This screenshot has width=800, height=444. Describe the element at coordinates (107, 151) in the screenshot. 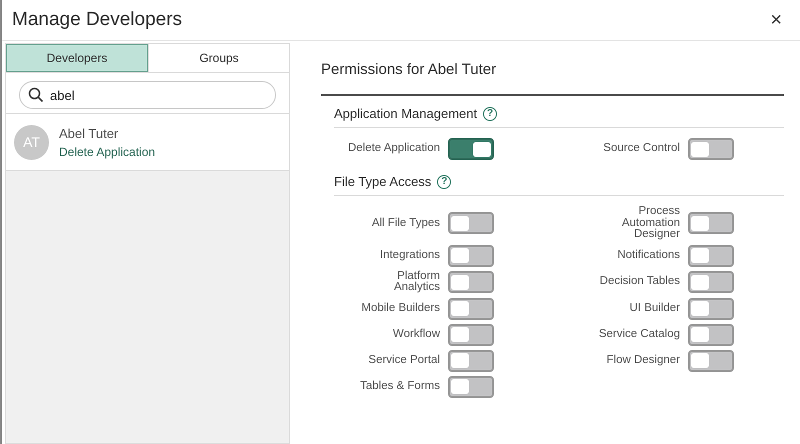

I see `developer-permission: Delete Application` at that location.